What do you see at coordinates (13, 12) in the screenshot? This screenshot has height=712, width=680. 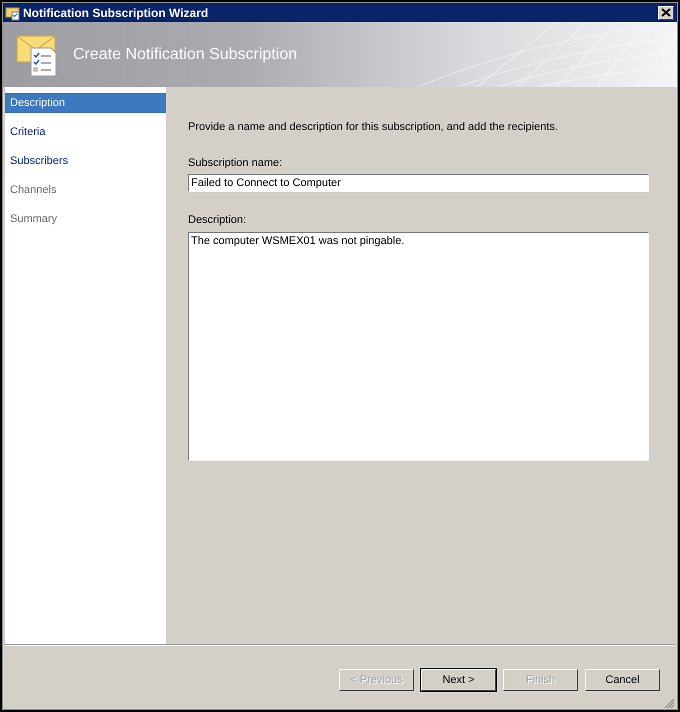 I see `app-icon` at bounding box center [13, 12].